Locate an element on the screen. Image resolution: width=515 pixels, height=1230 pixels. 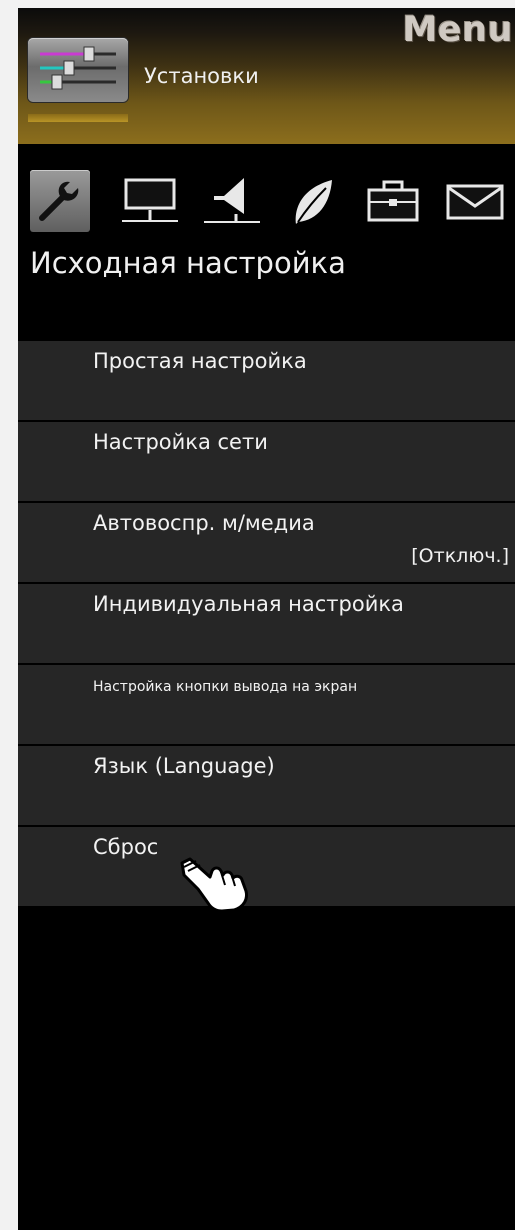
menu-item-label: Сброс is located at coordinates (126, 847).